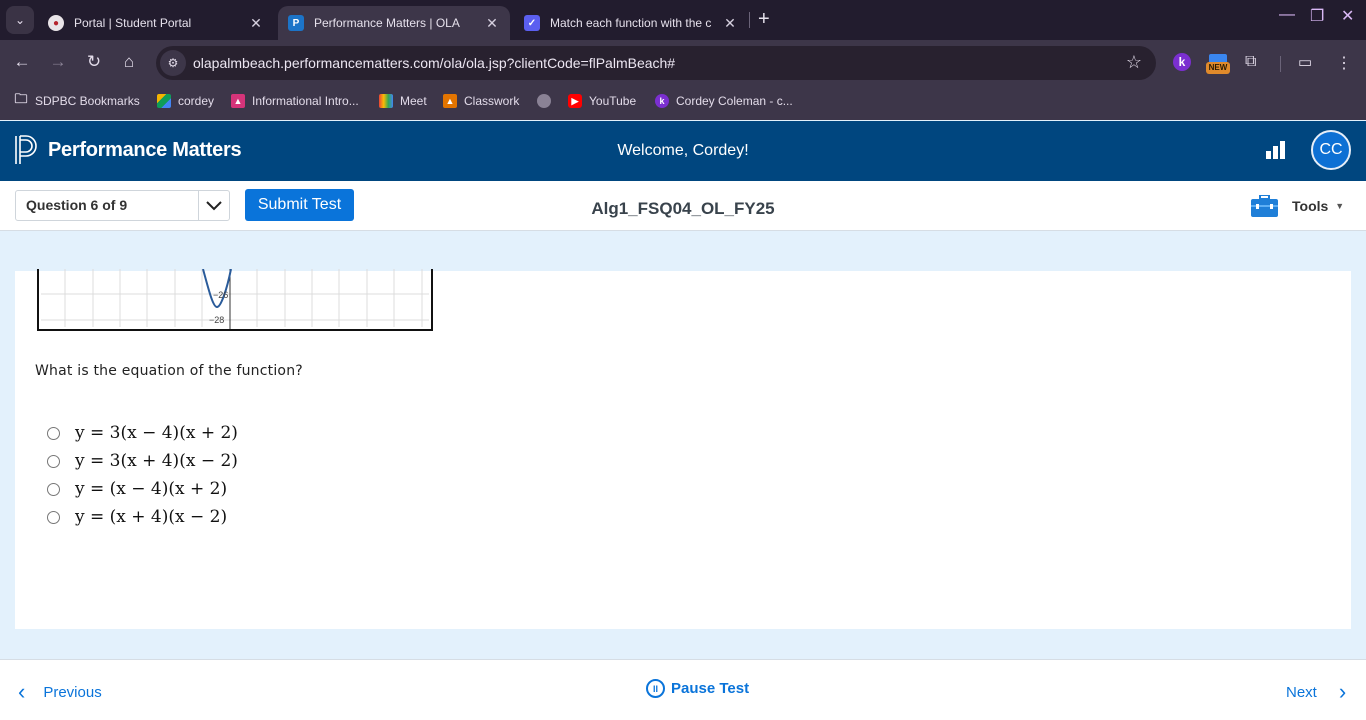  What do you see at coordinates (56, 23) in the screenshot?
I see `portal-icon: ●` at bounding box center [56, 23].